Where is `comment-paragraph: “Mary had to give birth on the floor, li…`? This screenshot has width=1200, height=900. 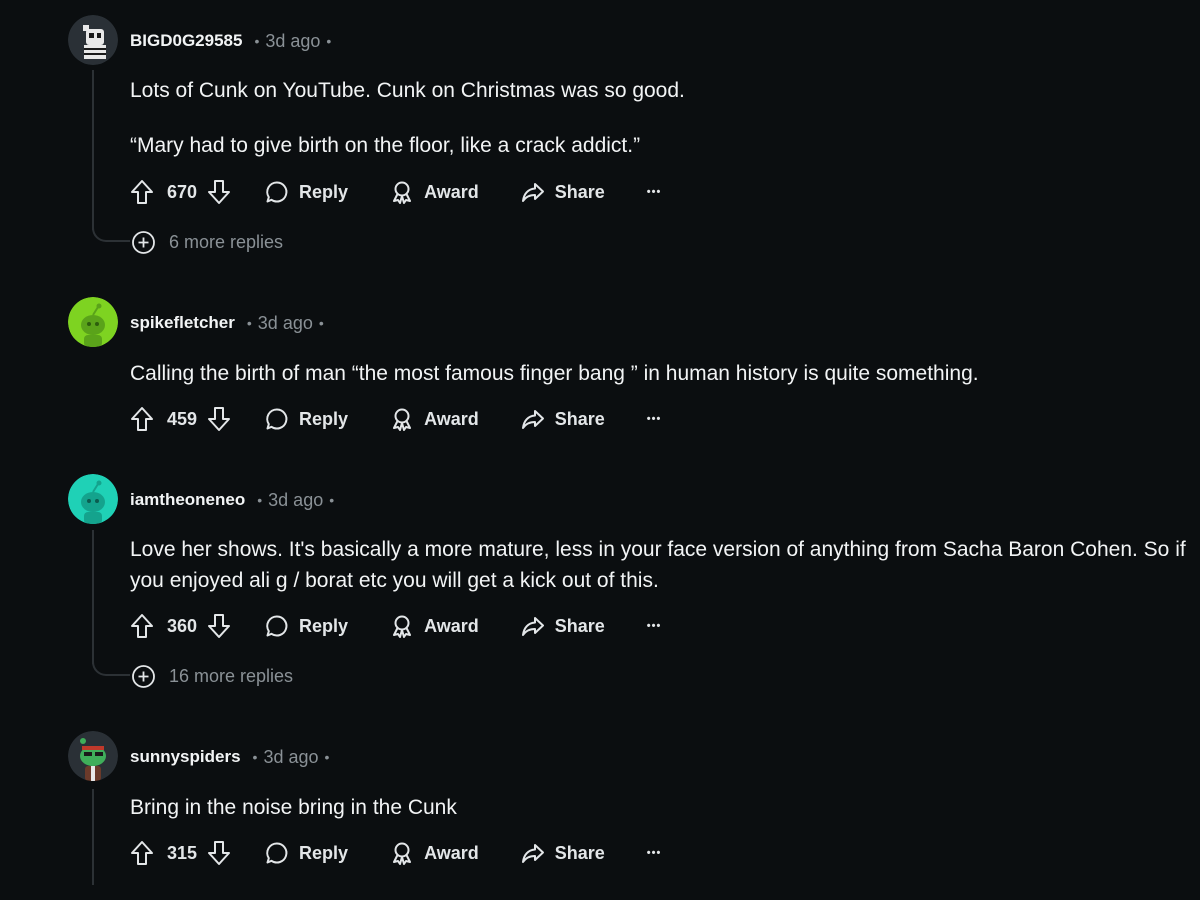
comment-paragraph: “Mary had to give birth on the floor, li… is located at coordinates (385, 145).